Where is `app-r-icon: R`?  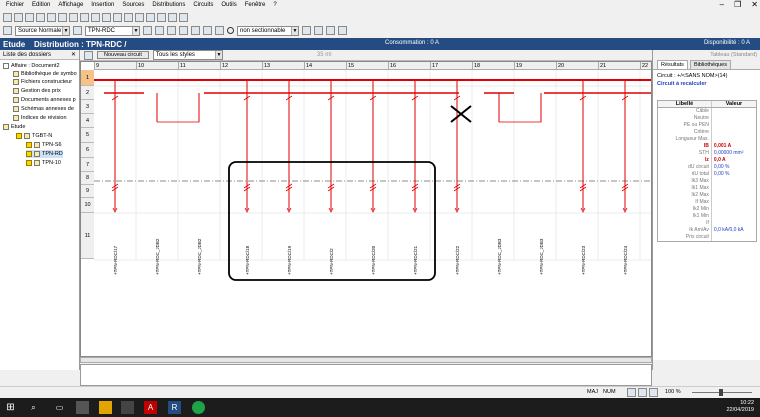 app-r-icon: R is located at coordinates (174, 407).